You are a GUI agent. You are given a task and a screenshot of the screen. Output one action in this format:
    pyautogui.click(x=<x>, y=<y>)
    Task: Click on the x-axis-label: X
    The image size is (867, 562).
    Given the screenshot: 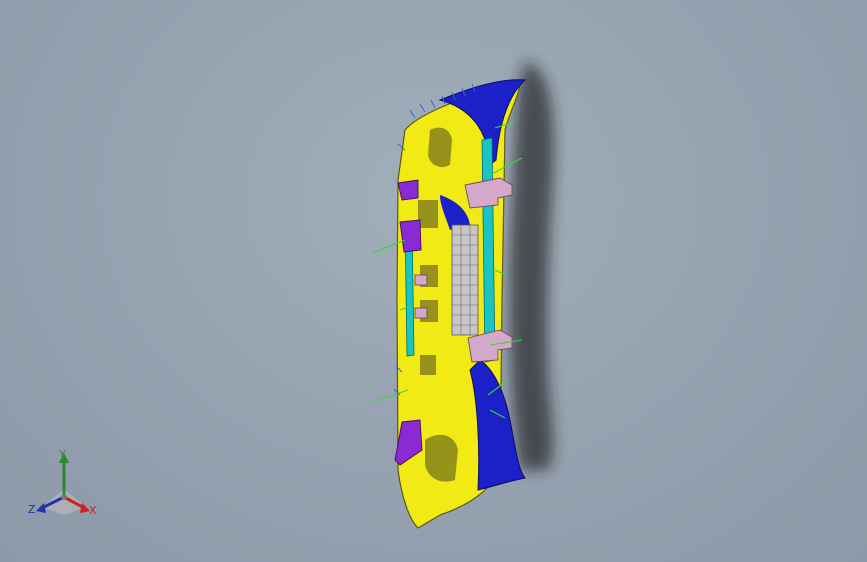 What is the action you would take?
    pyautogui.click(x=93, y=510)
    